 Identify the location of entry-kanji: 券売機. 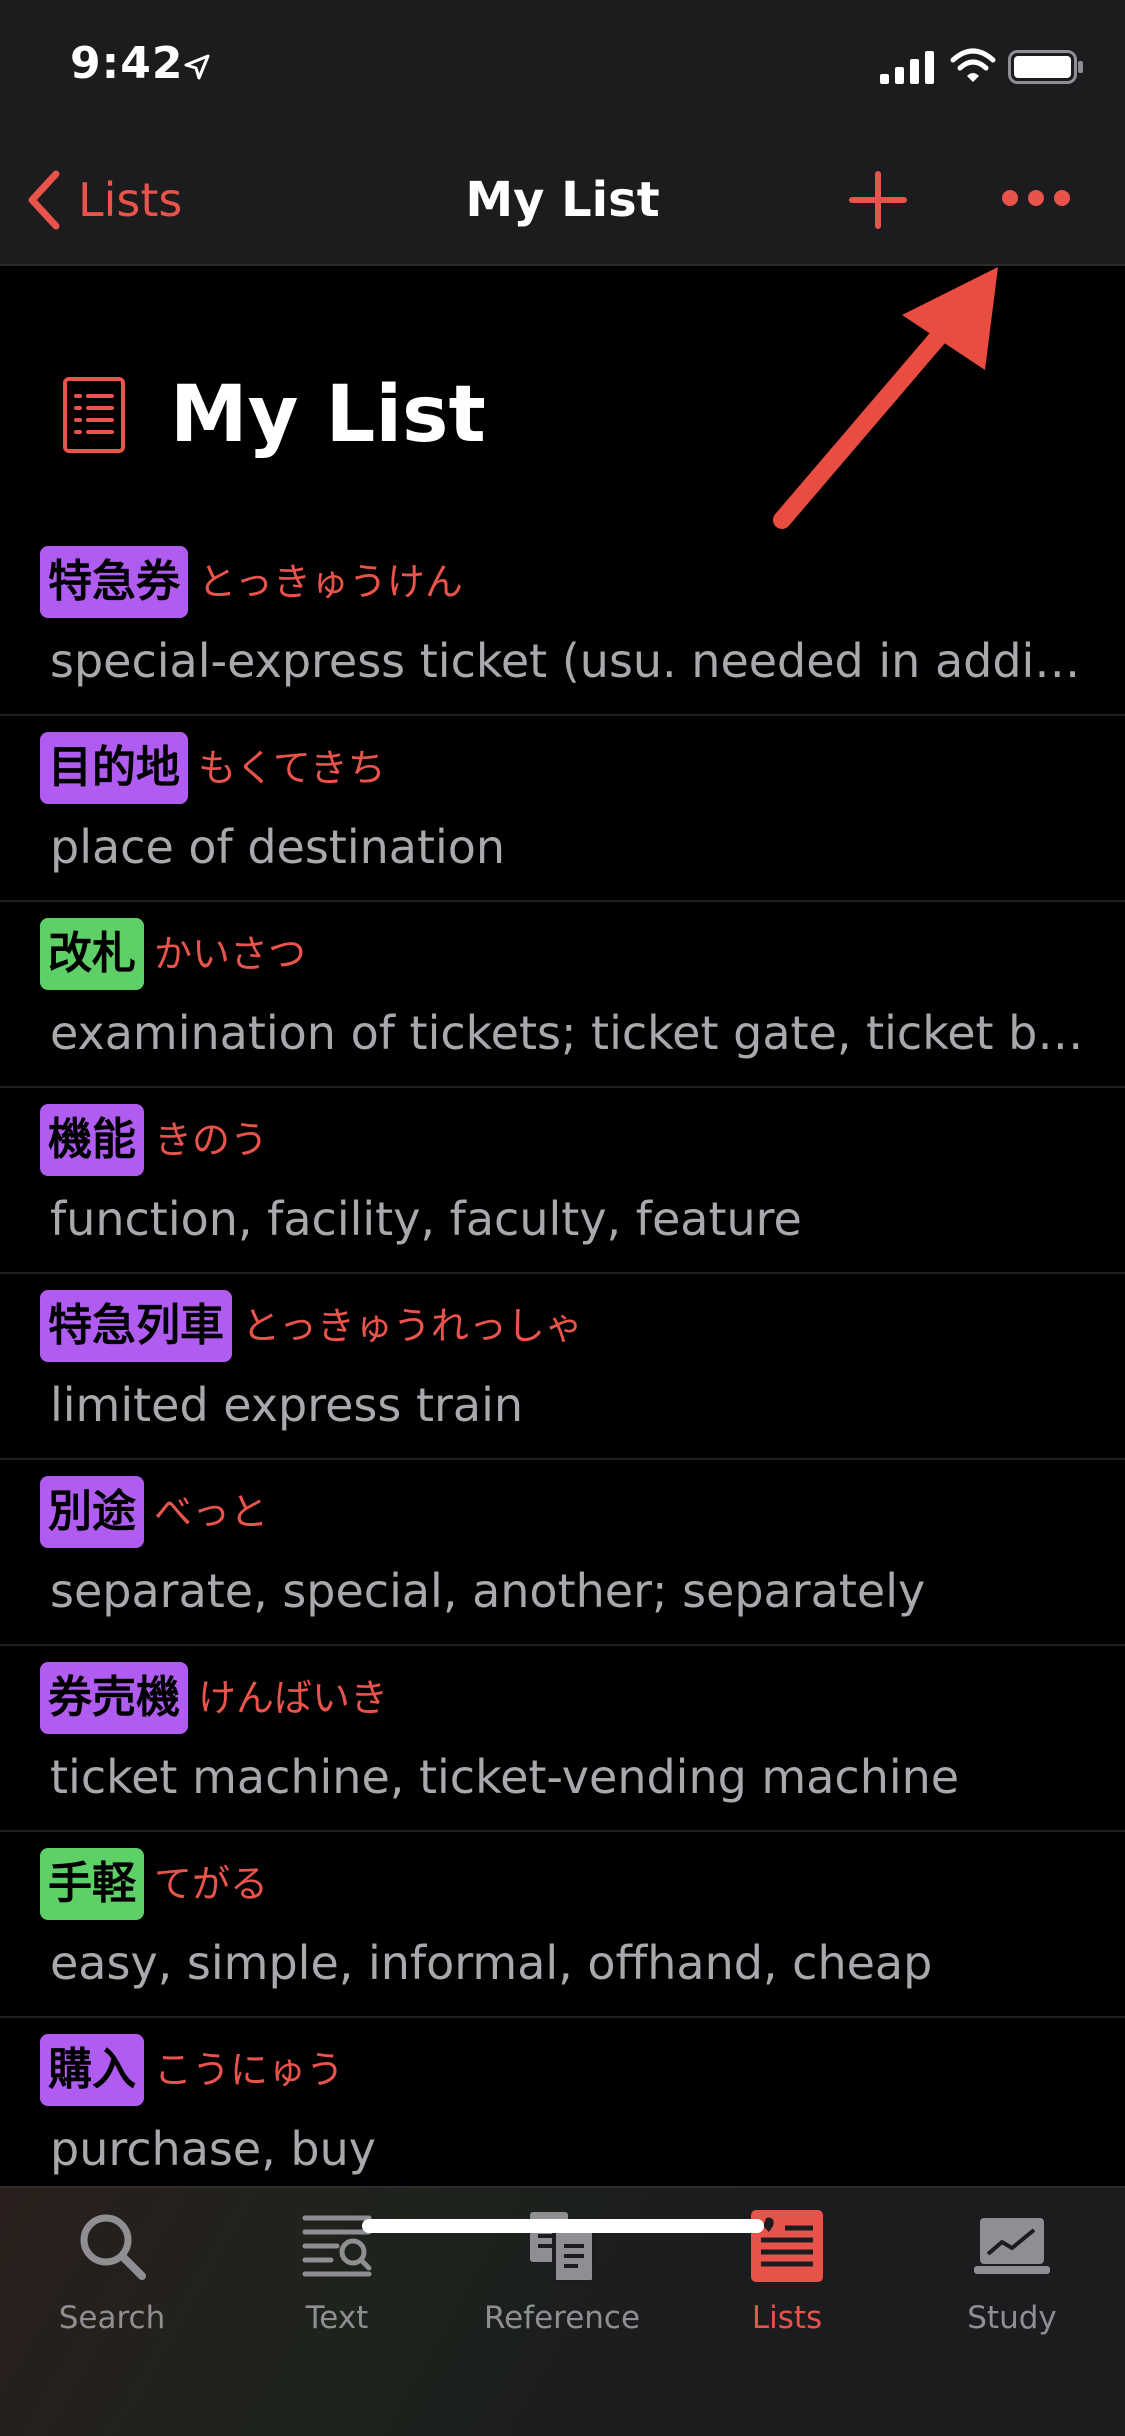
(114, 1698).